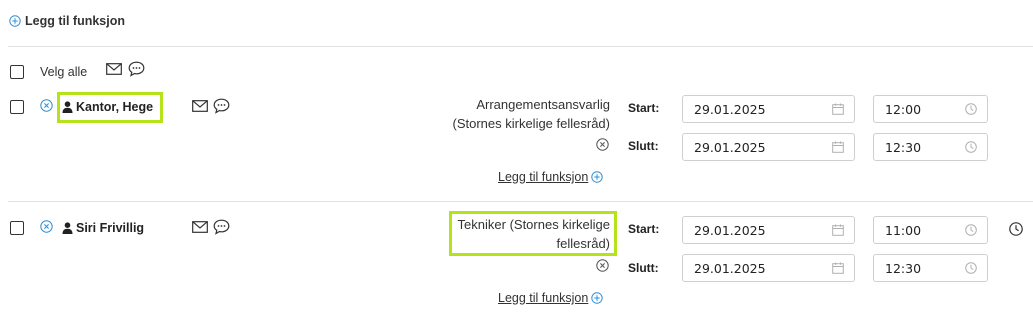 The width and height of the screenshot is (1033, 320). What do you see at coordinates (583, 243) in the screenshot?
I see `role-line: fellesråd)` at bounding box center [583, 243].